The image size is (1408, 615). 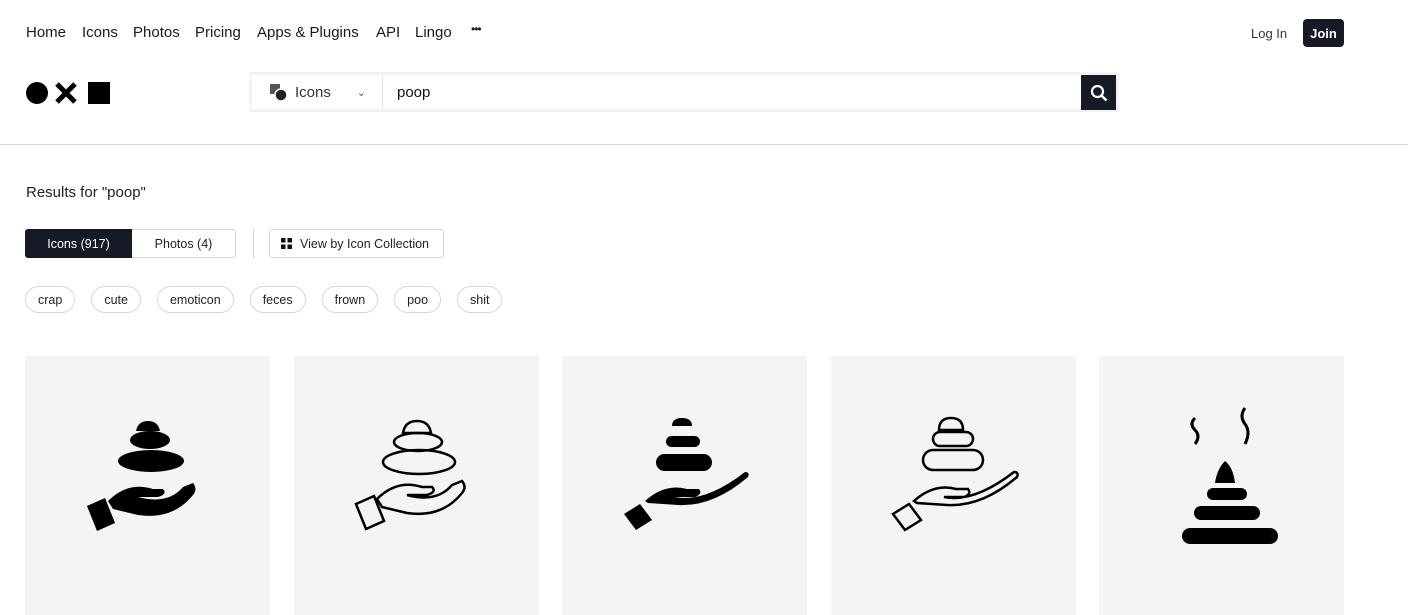 I want to click on tag-shit: shit, so click(x=480, y=299).